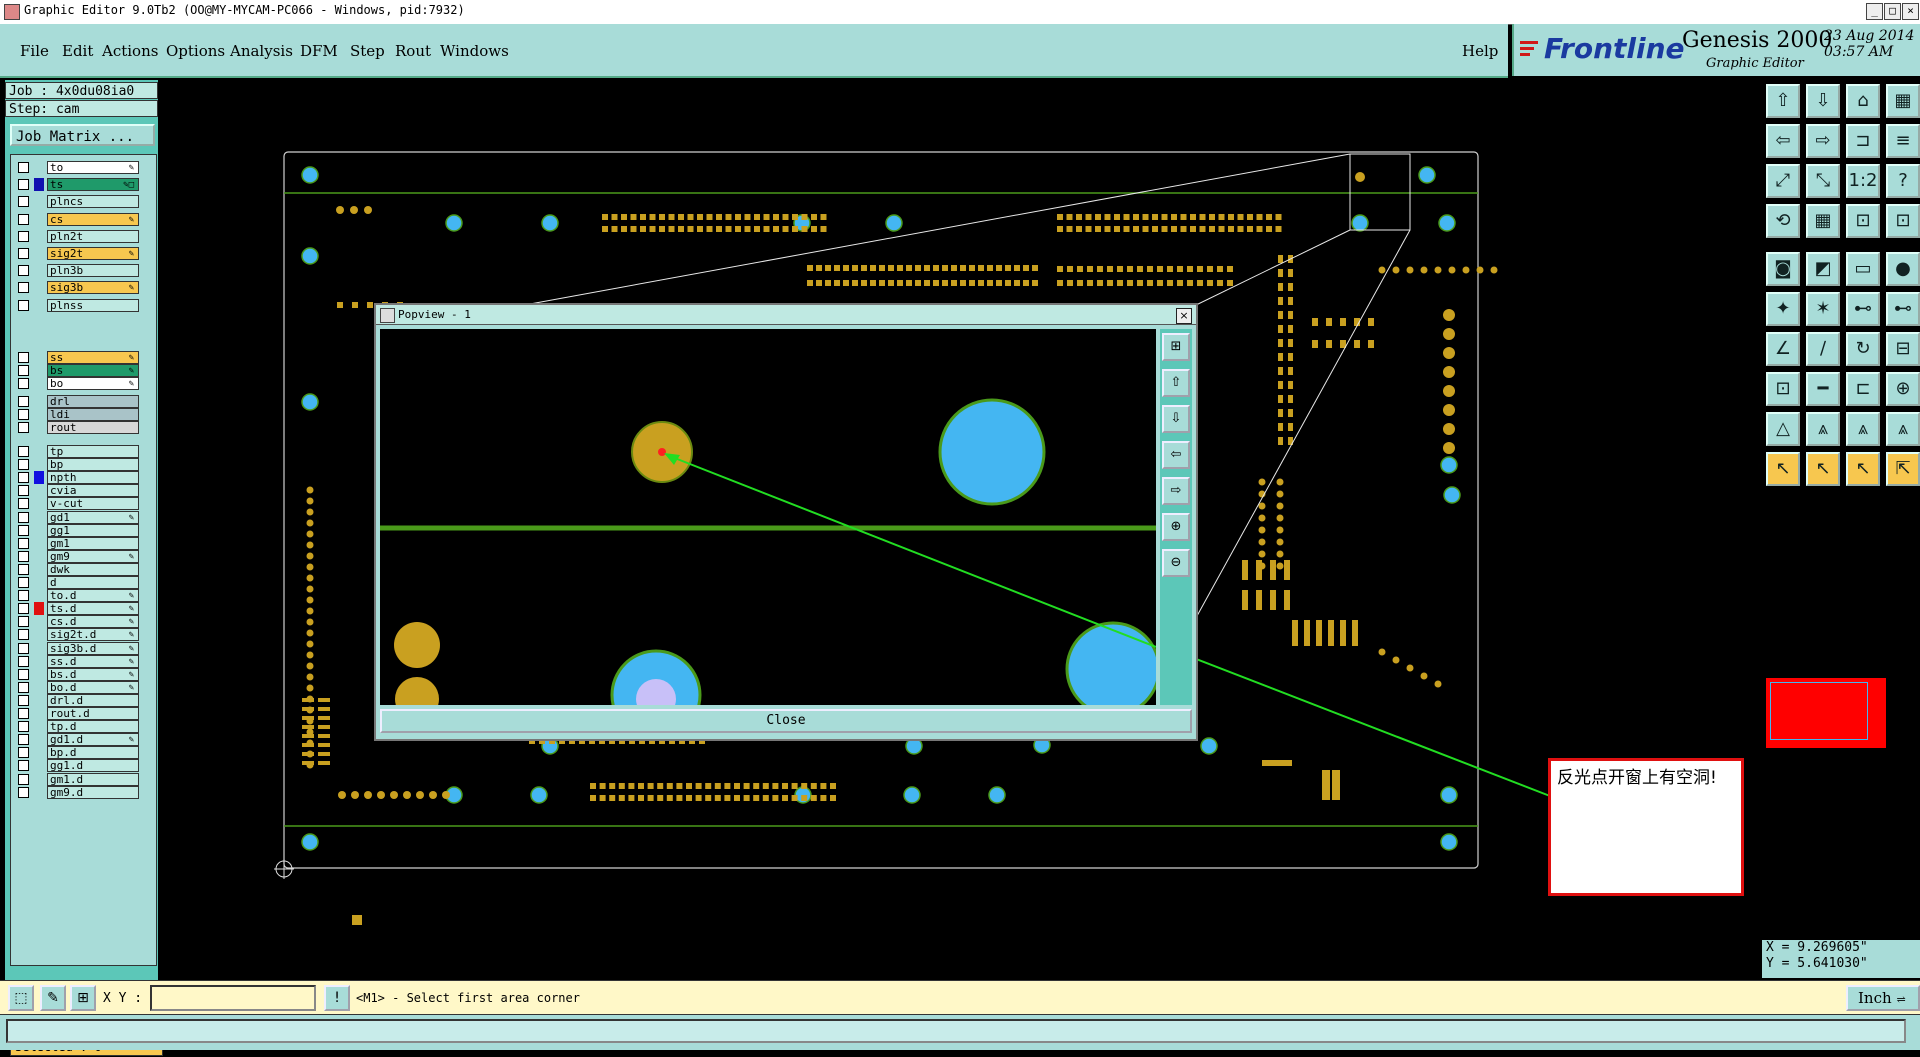  I want to click on layer-row: bp, so click(81, 465).